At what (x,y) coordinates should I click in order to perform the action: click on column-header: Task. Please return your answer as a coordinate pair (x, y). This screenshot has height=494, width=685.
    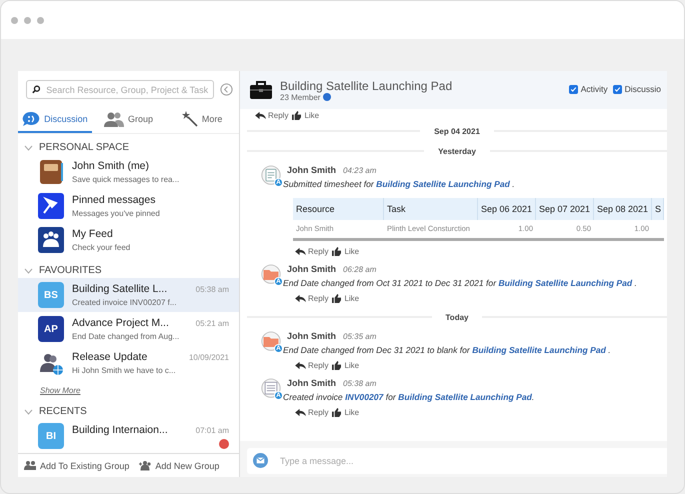
    Looking at the image, I should click on (431, 209).